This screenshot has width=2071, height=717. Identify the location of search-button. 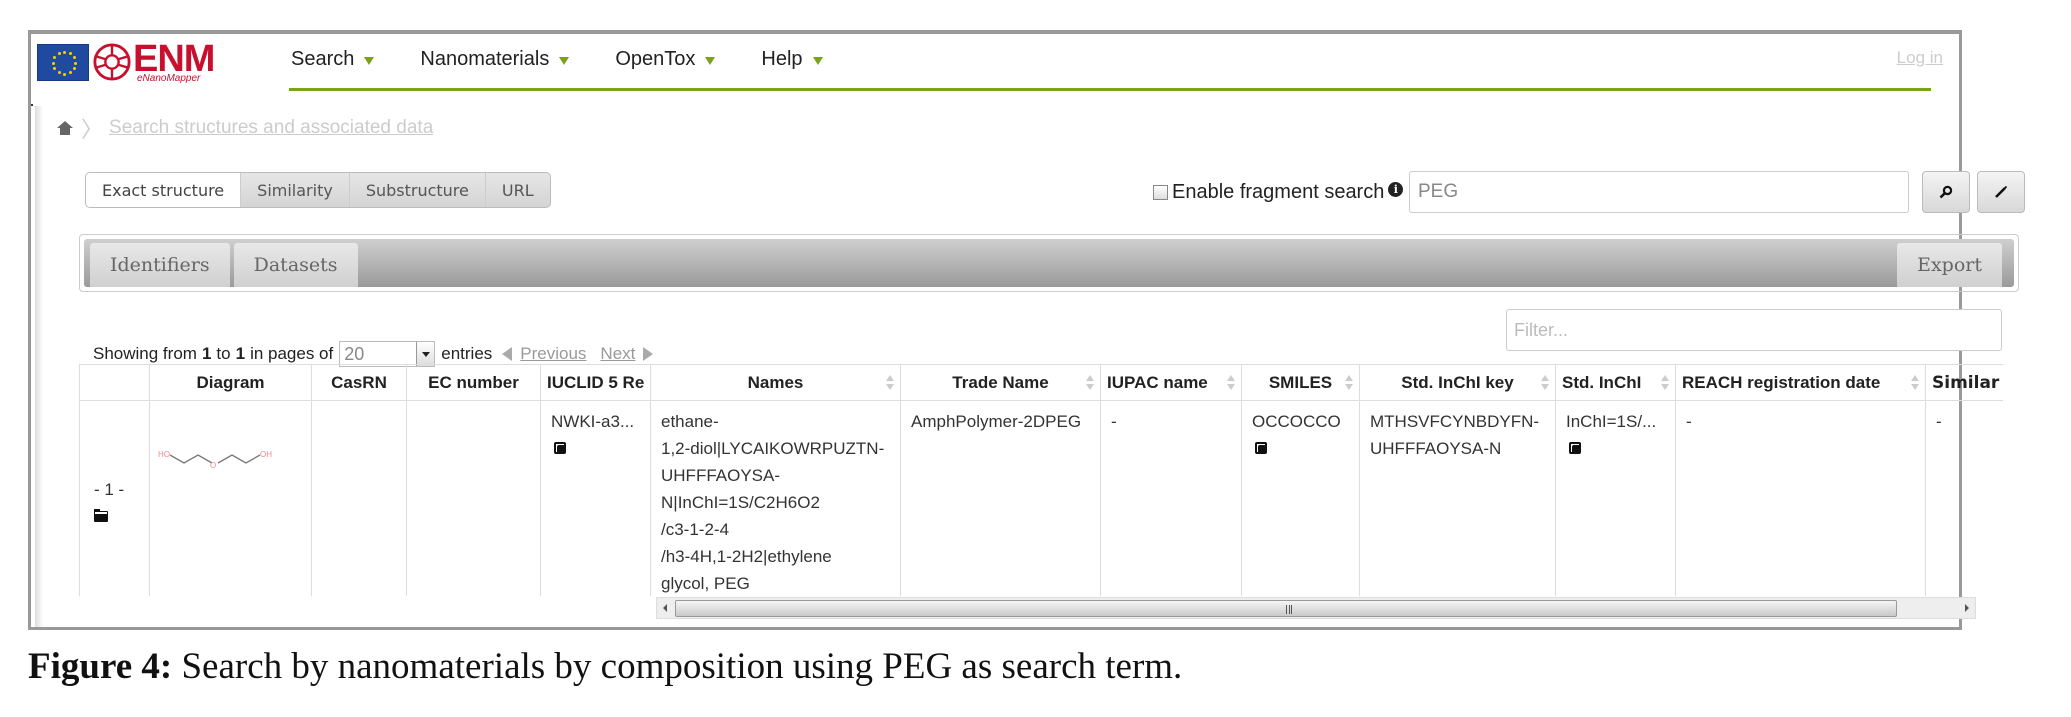
(1946, 192).